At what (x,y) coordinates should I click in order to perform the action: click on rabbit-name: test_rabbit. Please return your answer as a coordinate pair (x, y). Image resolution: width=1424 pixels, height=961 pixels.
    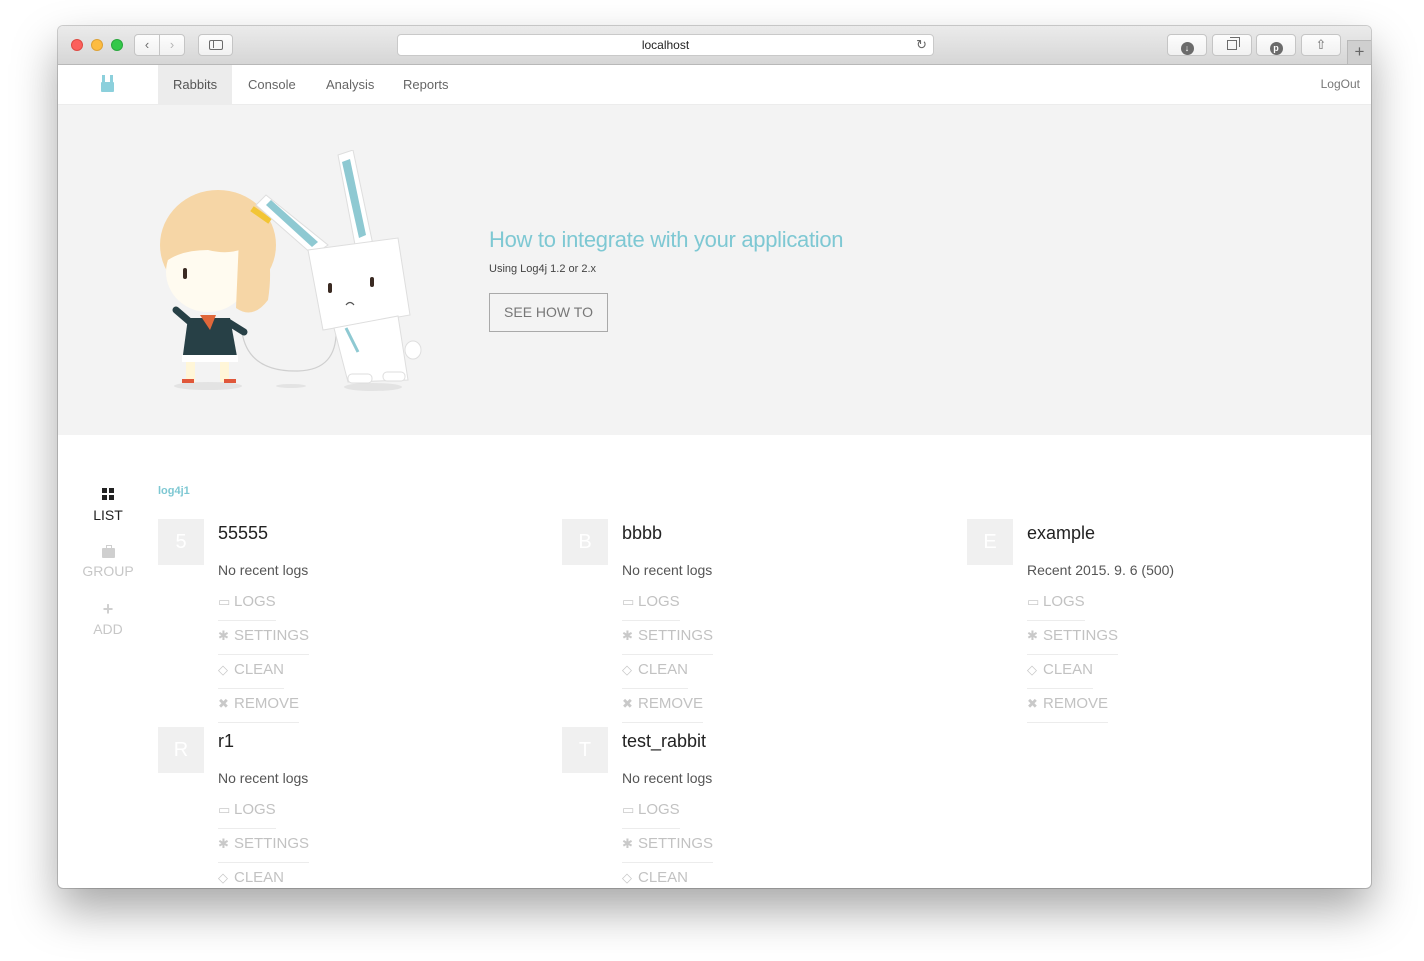
    Looking at the image, I should click on (664, 741).